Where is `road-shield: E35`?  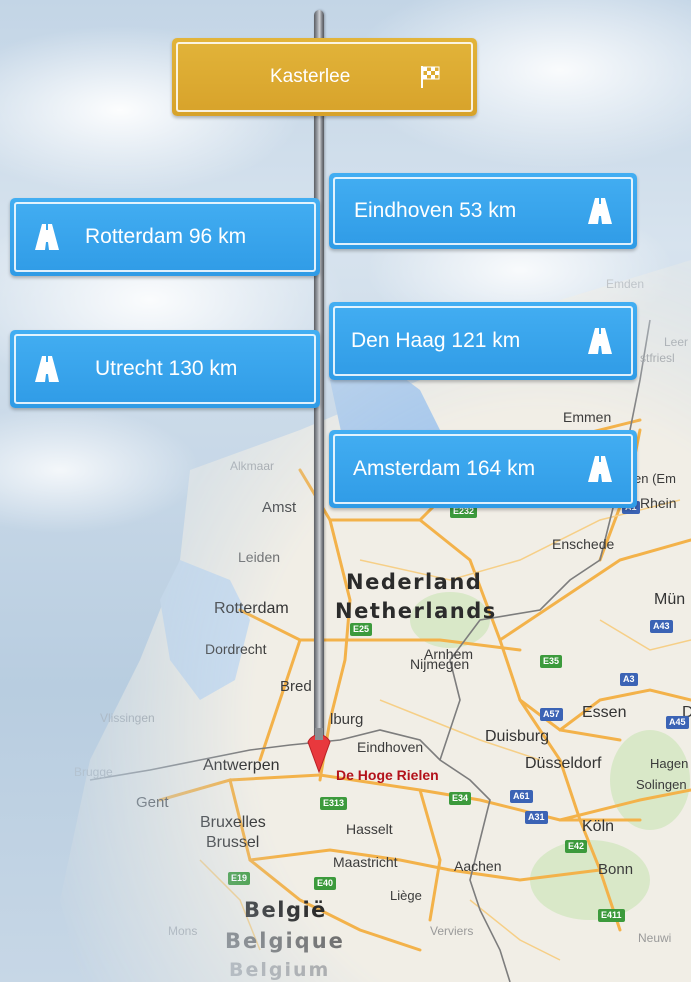 road-shield: E35 is located at coordinates (551, 661).